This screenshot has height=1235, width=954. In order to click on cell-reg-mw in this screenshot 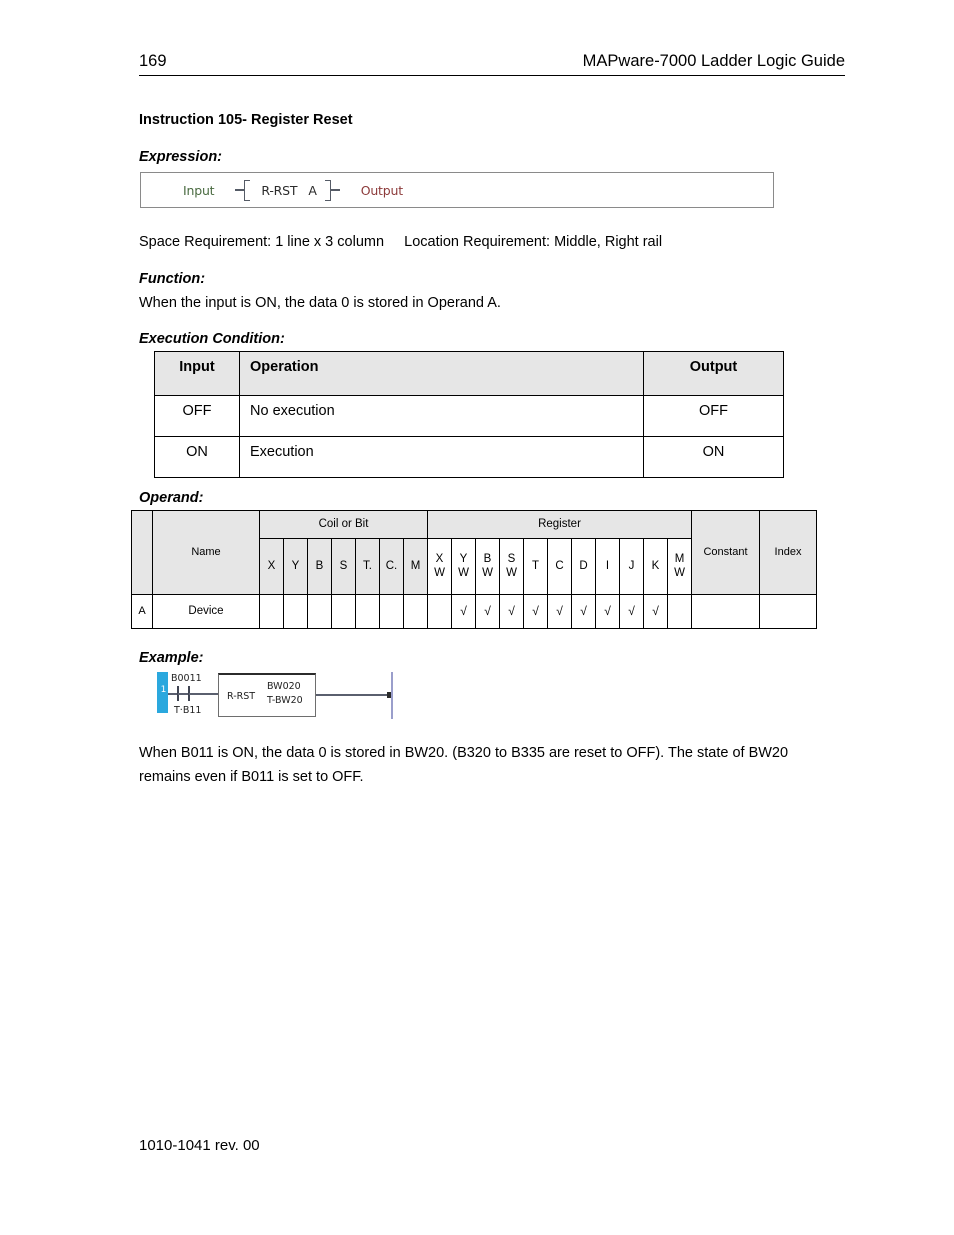, I will do `click(679, 611)`.